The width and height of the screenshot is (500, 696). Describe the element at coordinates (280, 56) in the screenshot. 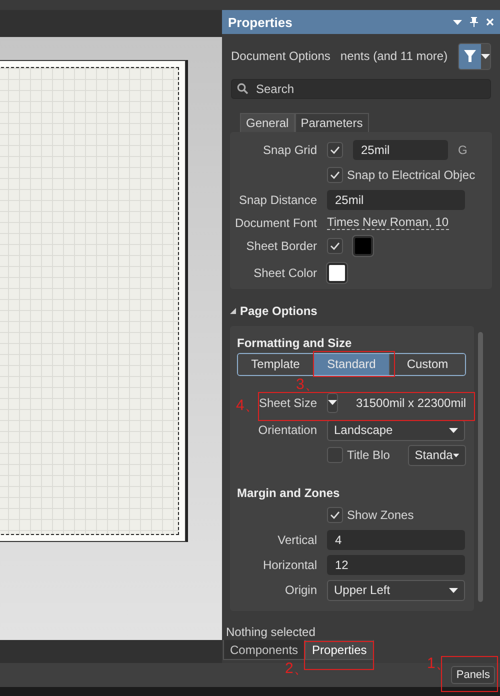

I see `filter-label: Document Options` at that location.